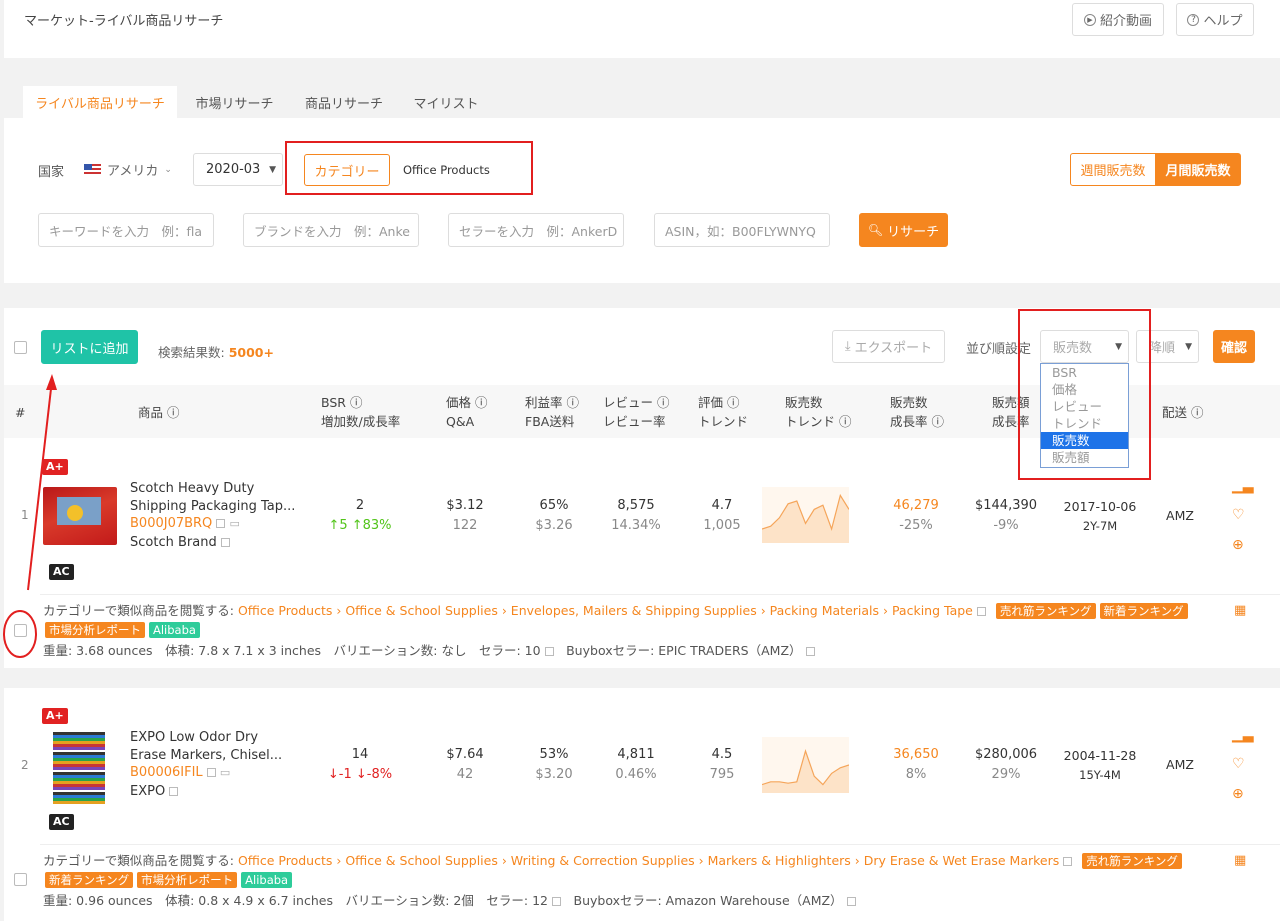 Image resolution: width=1280 pixels, height=921 pixels. What do you see at coordinates (1183, 412) in the screenshot?
I see `col-ship: 配送 ⓘ` at bounding box center [1183, 412].